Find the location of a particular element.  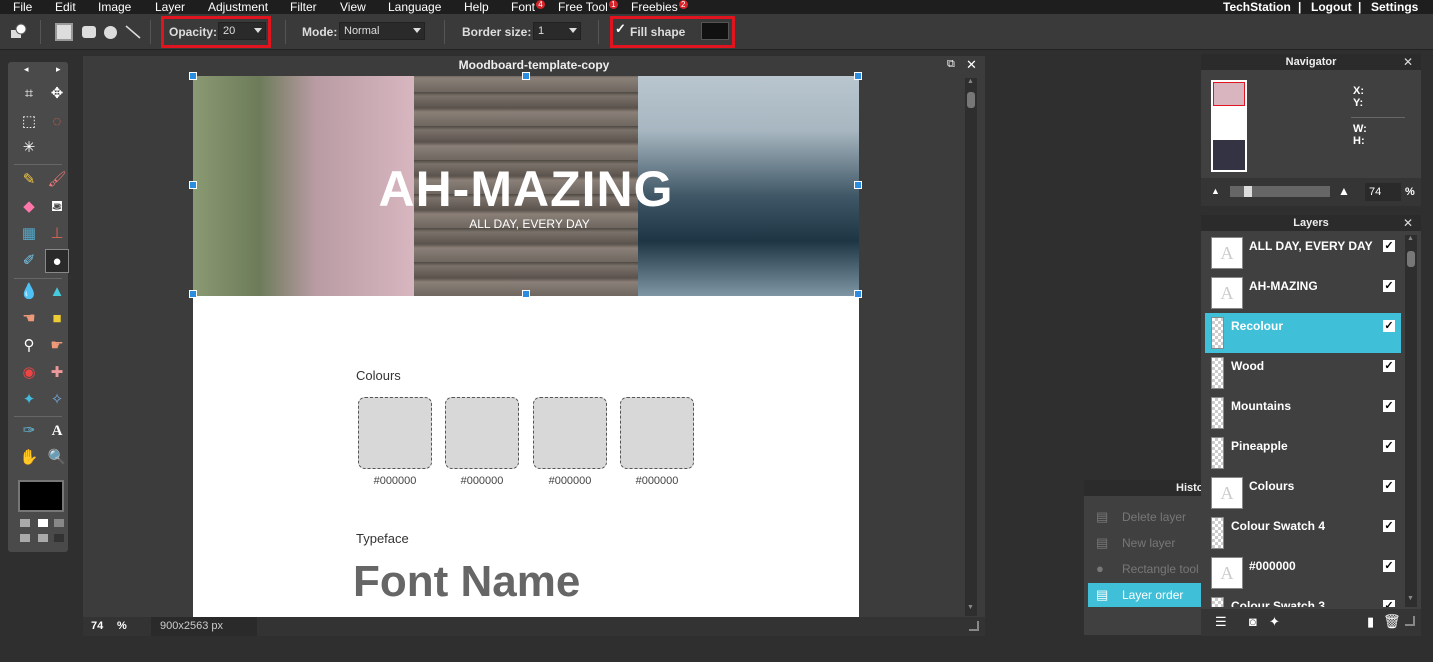

ellipse-icon is located at coordinates (110, 32).